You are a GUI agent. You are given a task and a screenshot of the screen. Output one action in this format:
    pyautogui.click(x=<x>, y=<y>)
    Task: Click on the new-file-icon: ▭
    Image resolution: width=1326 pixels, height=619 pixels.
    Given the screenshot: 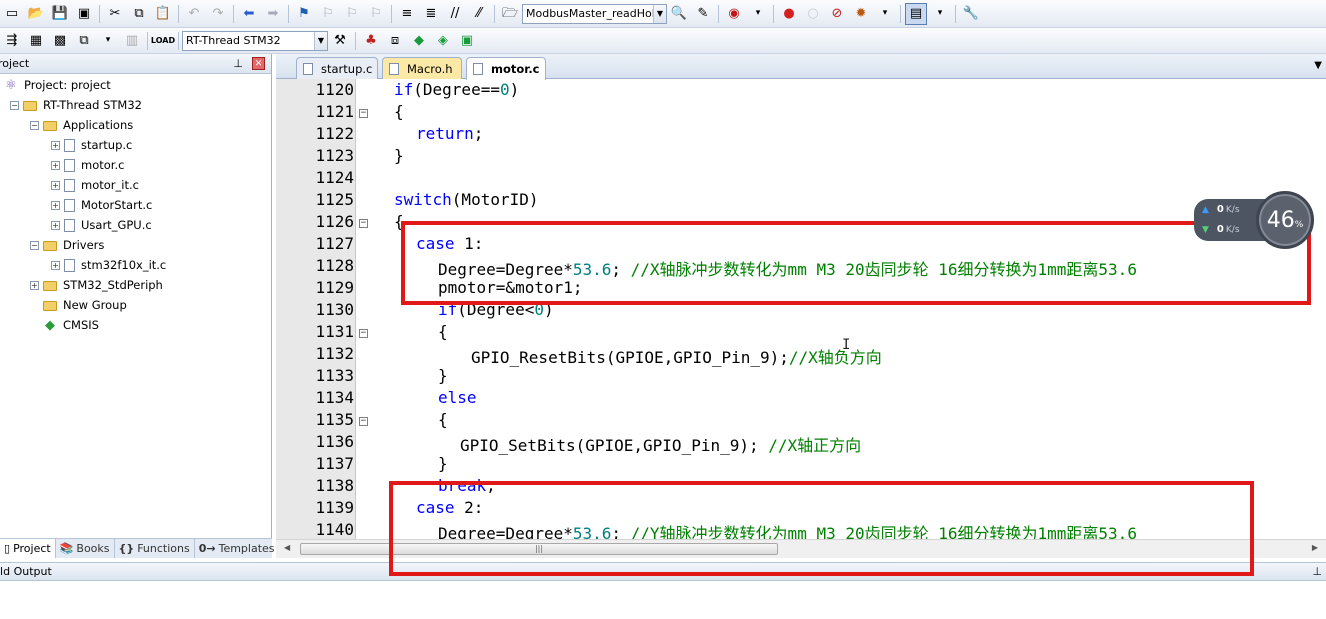 What is the action you would take?
    pyautogui.click(x=12, y=14)
    